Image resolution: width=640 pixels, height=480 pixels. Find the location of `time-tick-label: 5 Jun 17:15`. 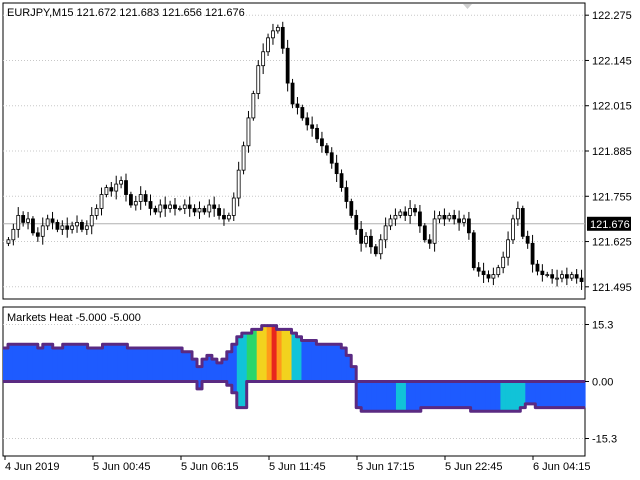

time-tick-label: 5 Jun 17:15 is located at coordinates (386, 467).